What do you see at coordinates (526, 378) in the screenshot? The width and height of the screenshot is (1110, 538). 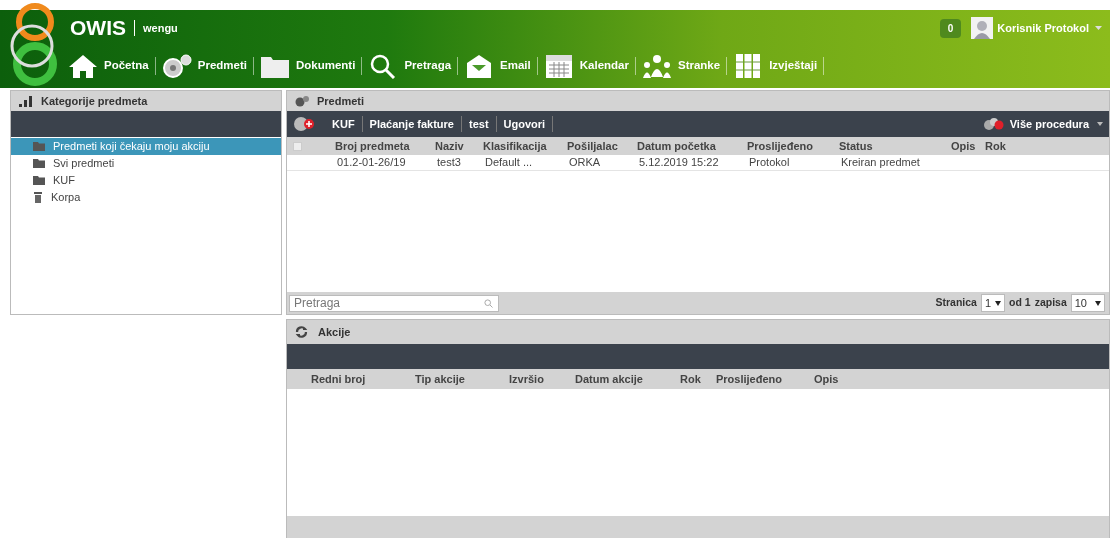 I see `column-header: Izvršio` at bounding box center [526, 378].